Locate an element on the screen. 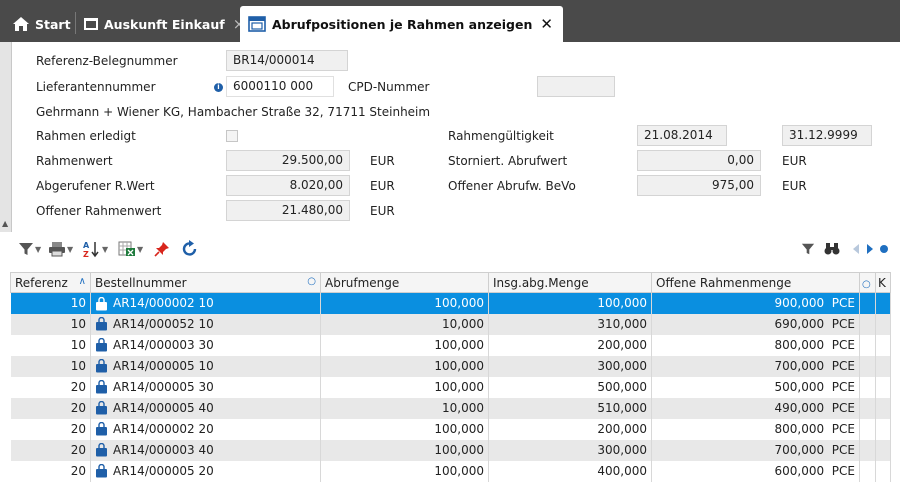 The height and width of the screenshot is (487, 900). column-header-marker: ○ is located at coordinates (867, 282).